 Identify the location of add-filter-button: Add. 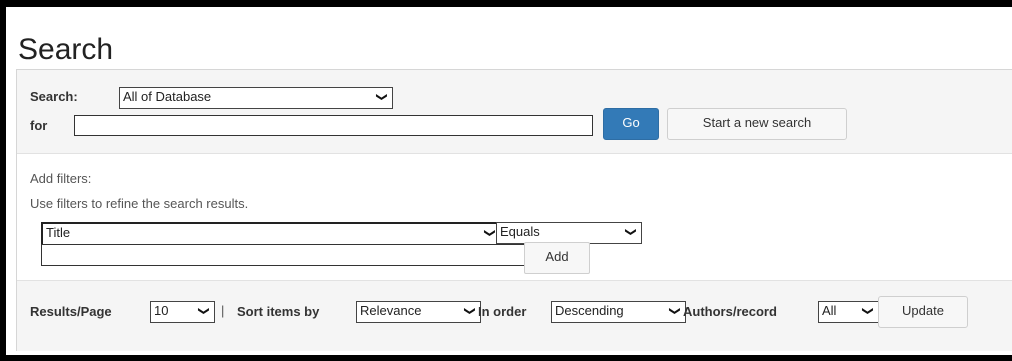
(557, 258).